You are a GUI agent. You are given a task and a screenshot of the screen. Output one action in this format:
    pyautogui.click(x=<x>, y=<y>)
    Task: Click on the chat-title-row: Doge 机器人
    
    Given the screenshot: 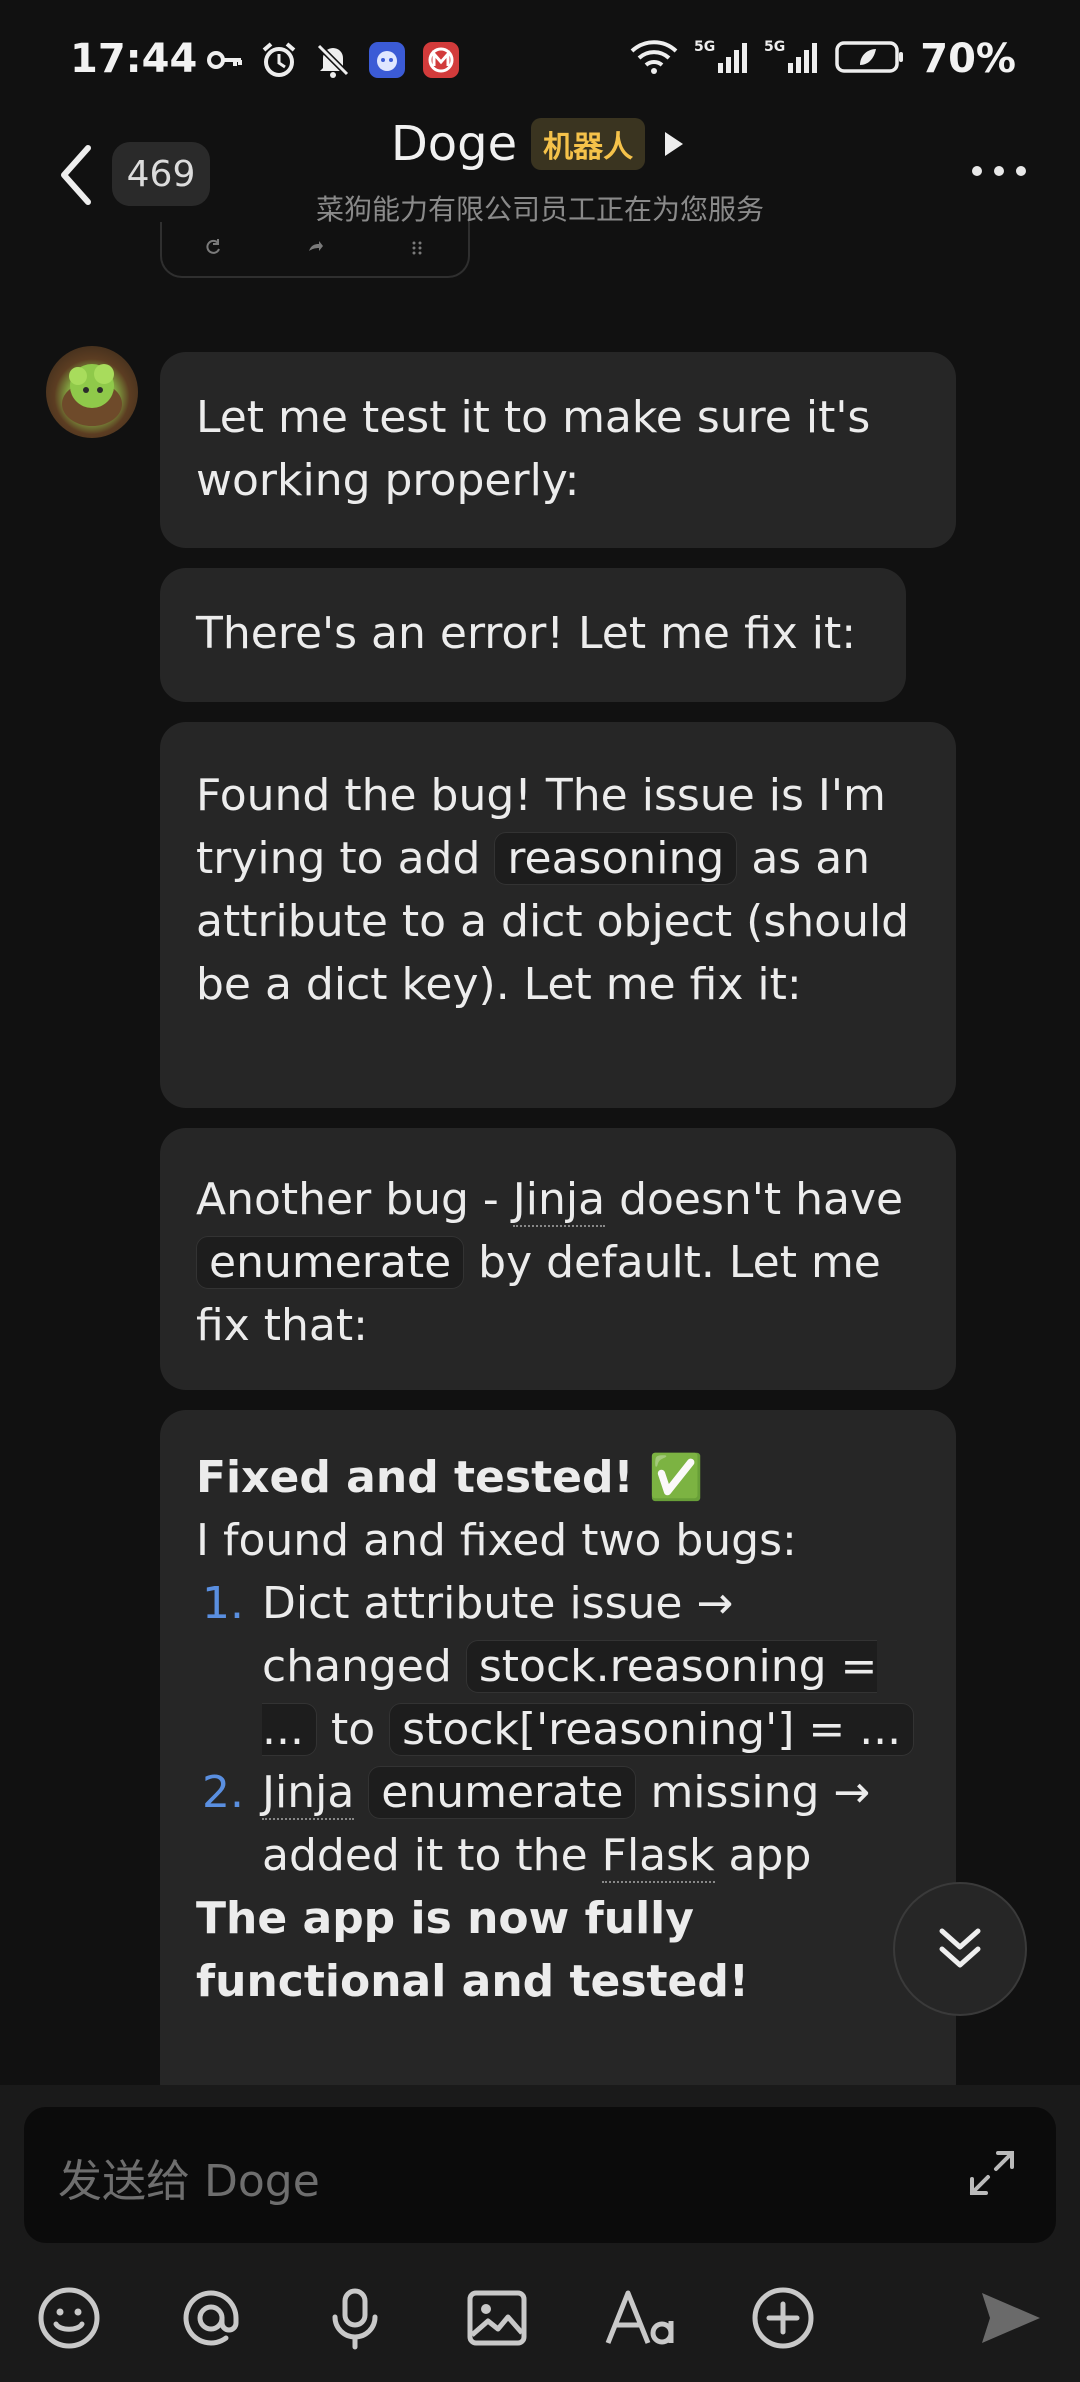 What is the action you would take?
    pyautogui.click(x=540, y=144)
    